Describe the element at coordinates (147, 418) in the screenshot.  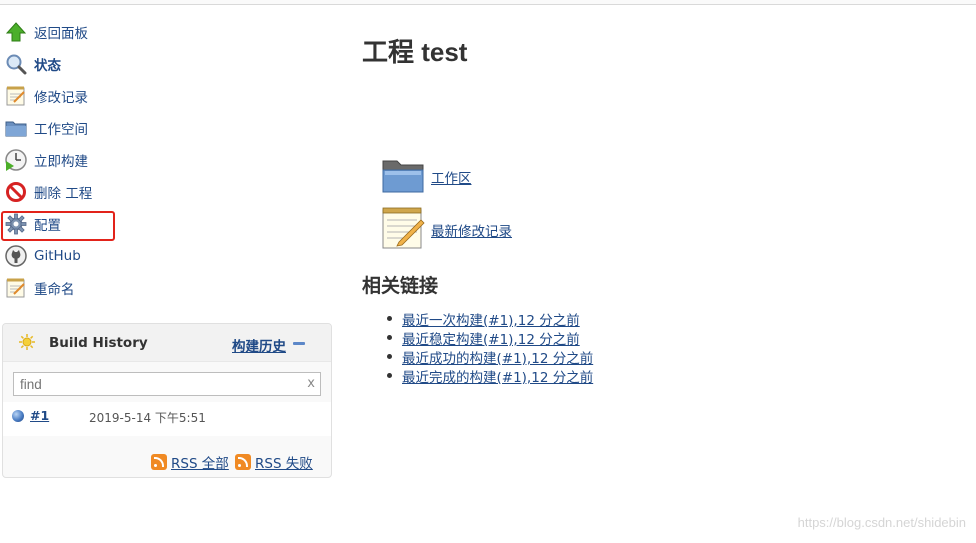
I see `build-date: 2019-5-14 下午5:51` at that location.